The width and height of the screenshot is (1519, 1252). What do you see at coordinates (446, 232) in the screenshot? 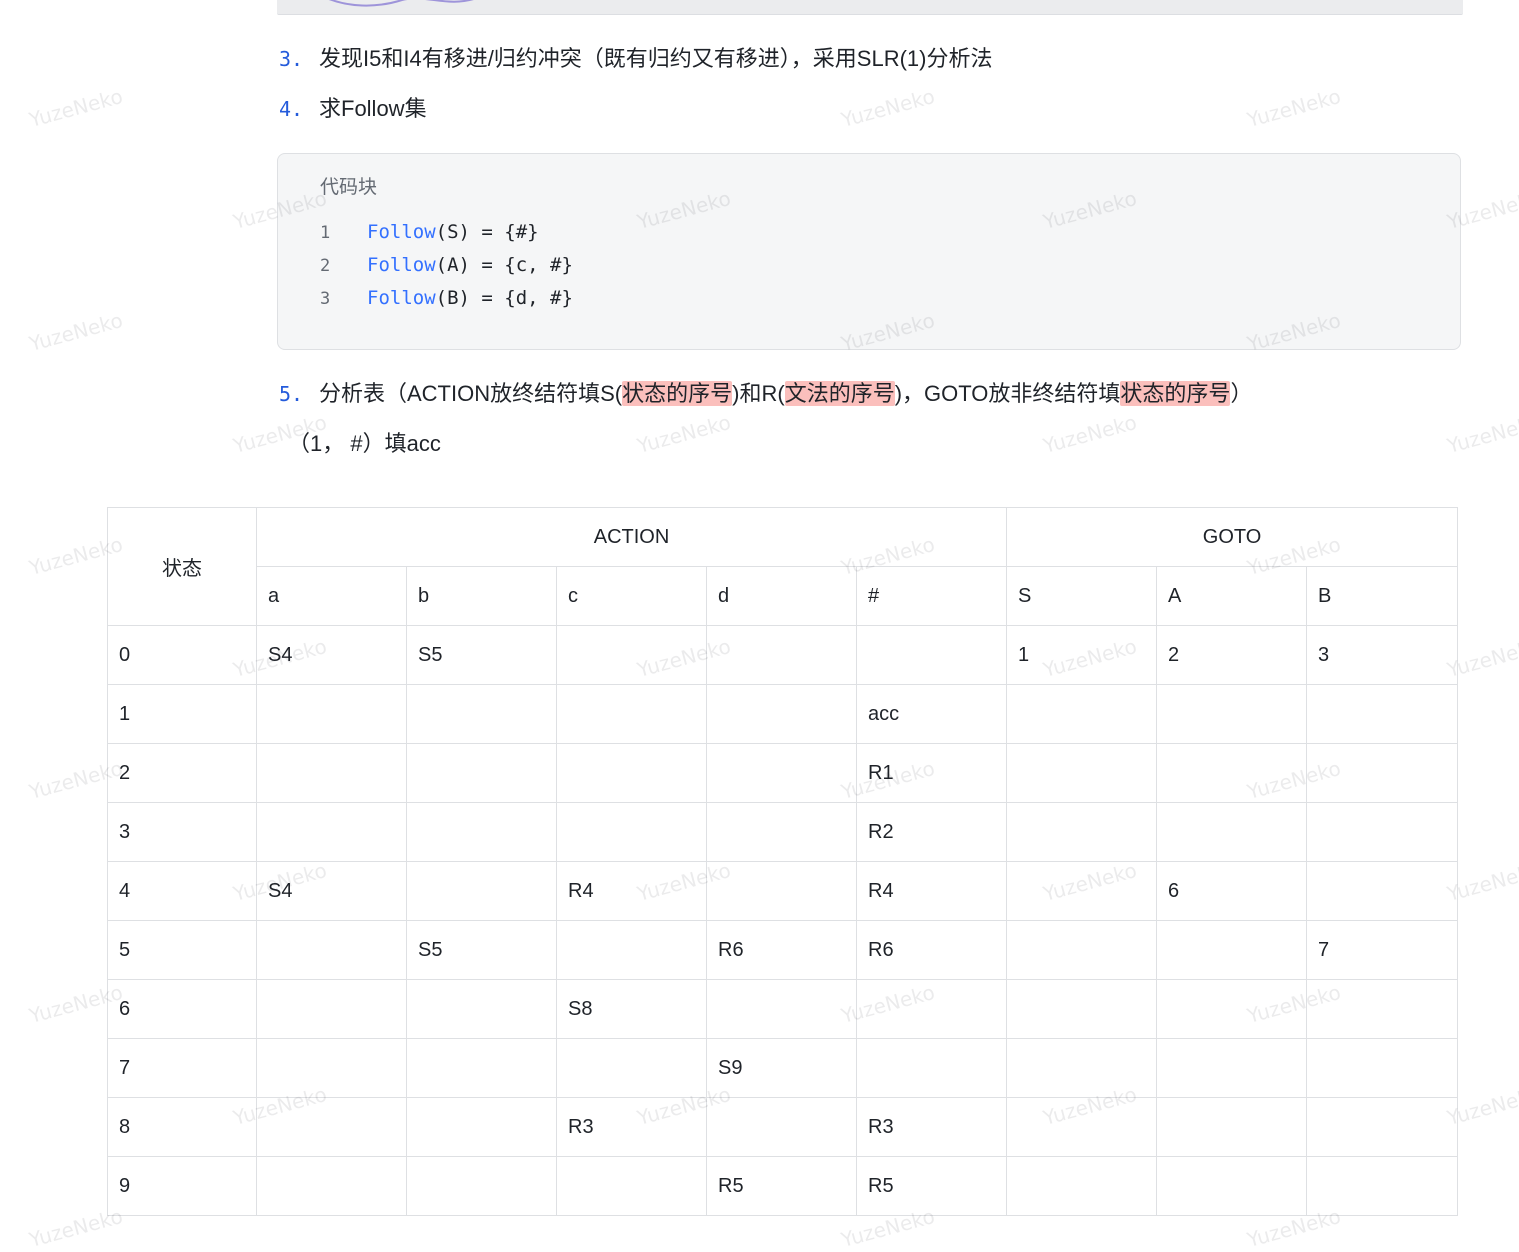
I see `code-line: 1 Follow(S) = {#}` at bounding box center [446, 232].